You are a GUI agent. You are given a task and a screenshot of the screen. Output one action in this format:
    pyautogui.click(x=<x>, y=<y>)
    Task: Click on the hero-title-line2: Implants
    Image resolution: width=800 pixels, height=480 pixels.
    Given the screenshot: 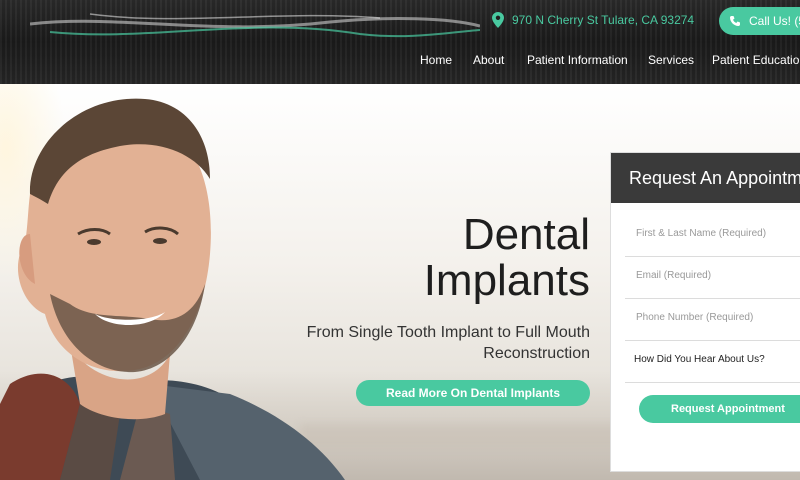 What is the action you would take?
    pyautogui.click(x=506, y=280)
    